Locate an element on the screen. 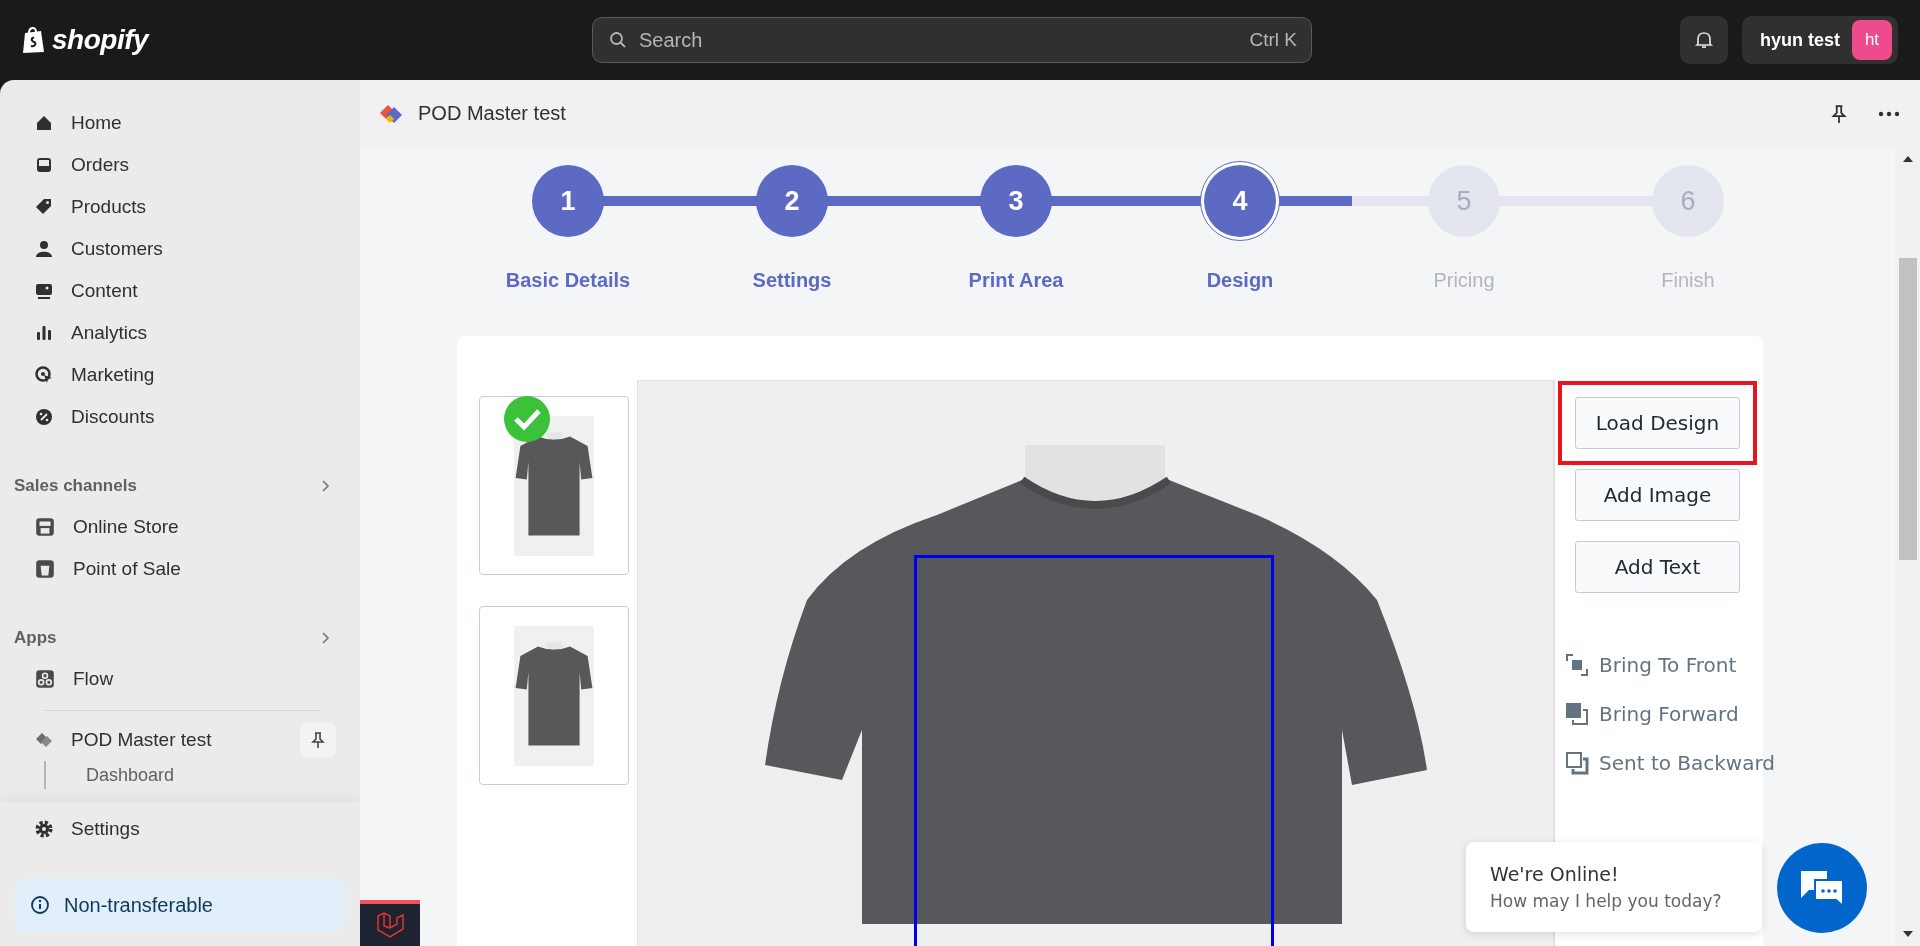  target-cursor-icon is located at coordinates (44, 375).